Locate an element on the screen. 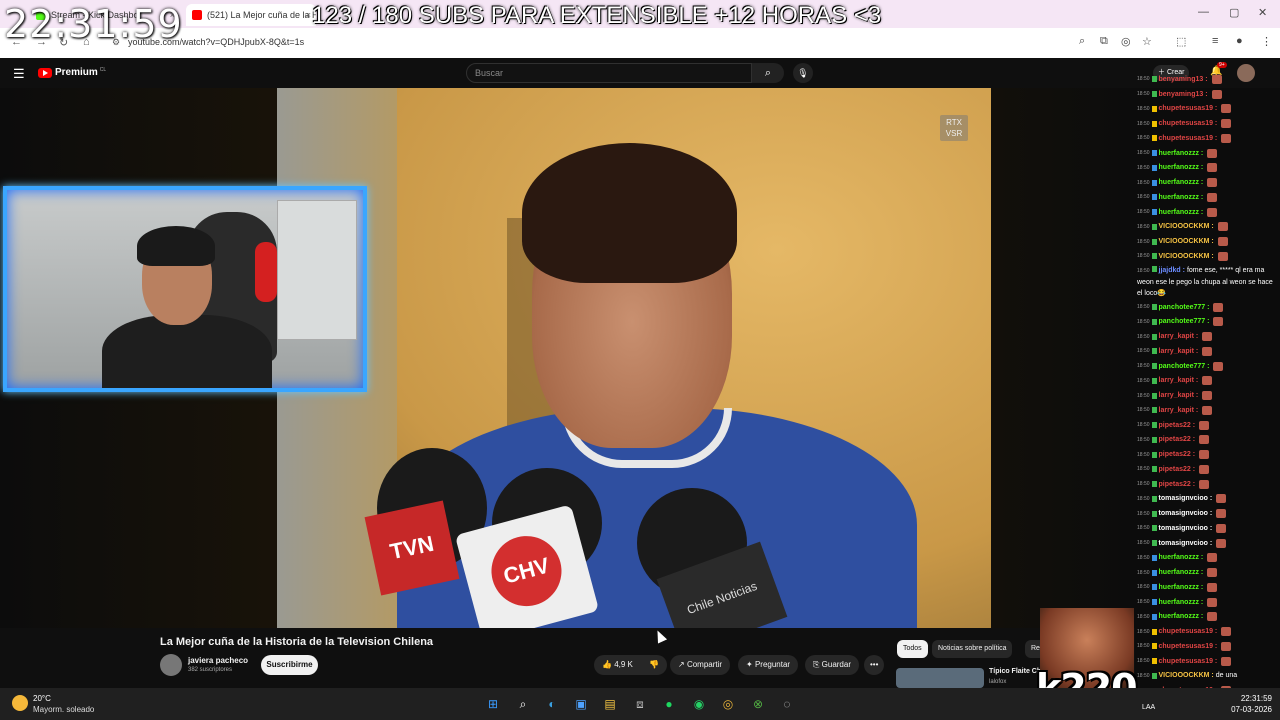 The width and height of the screenshot is (1280, 720). minimize-button: — is located at coordinates (1203, 12).